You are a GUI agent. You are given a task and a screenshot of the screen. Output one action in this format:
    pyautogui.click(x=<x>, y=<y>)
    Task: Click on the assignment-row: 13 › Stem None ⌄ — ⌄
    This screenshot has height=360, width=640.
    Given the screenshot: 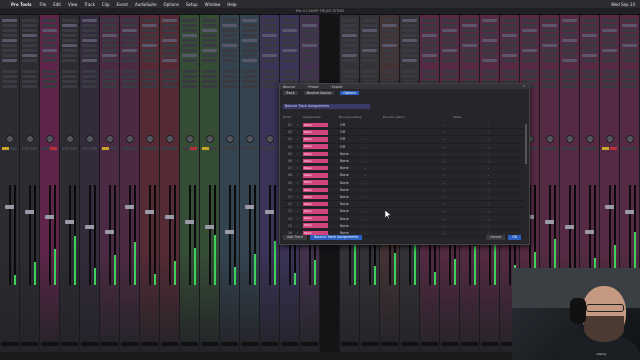 What is the action you would take?
    pyautogui.click(x=403, y=212)
    